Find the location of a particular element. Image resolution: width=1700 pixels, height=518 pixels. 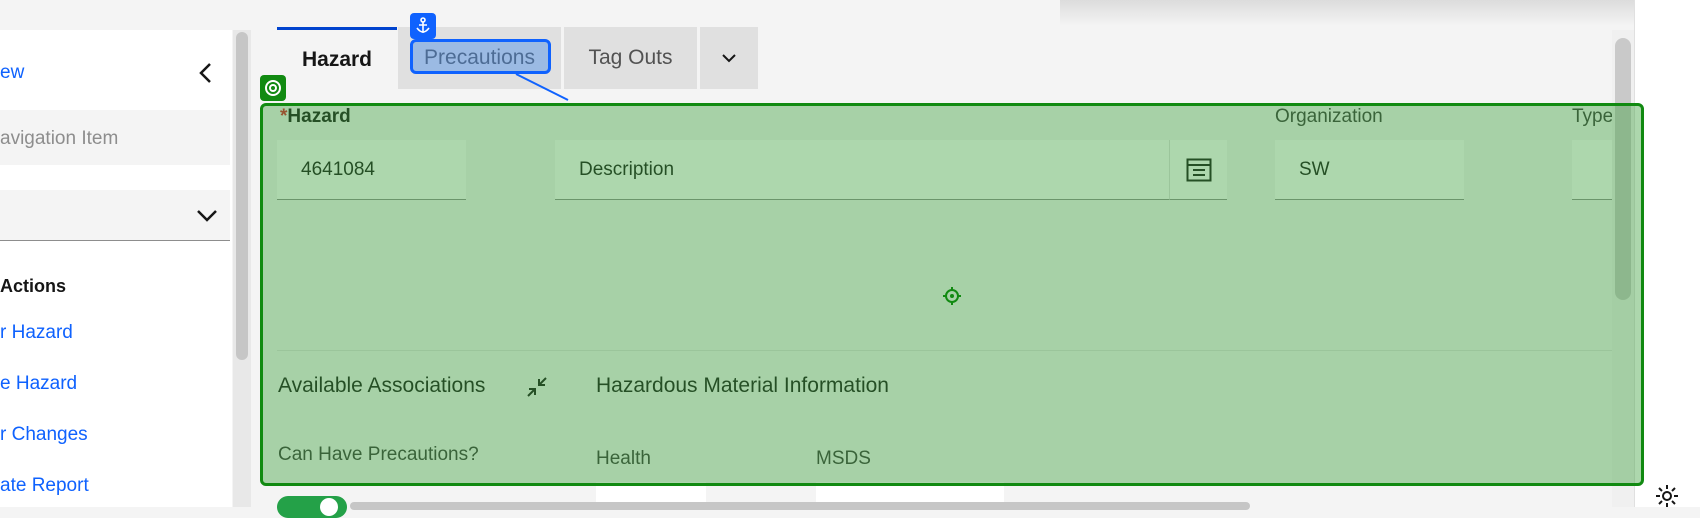

action-link-4: ate Report is located at coordinates (44, 486).